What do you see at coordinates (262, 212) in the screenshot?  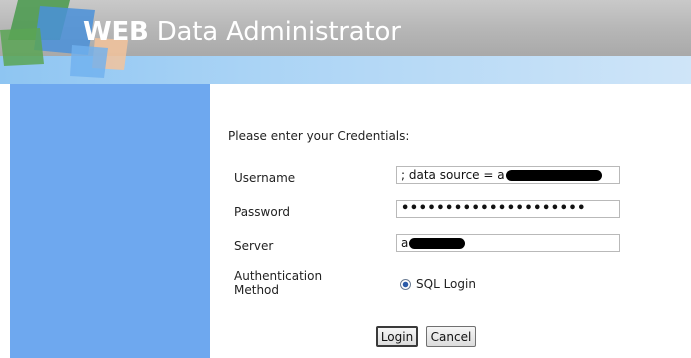 I see `password-label: Password` at bounding box center [262, 212].